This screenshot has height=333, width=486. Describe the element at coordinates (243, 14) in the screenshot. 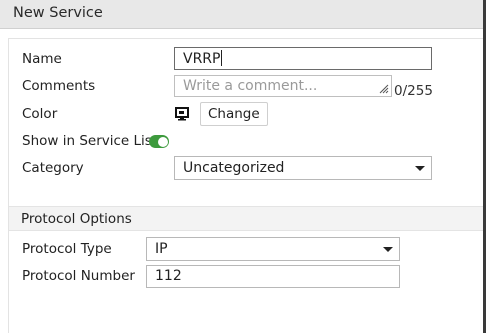

I see `title-bar: New Service` at that location.